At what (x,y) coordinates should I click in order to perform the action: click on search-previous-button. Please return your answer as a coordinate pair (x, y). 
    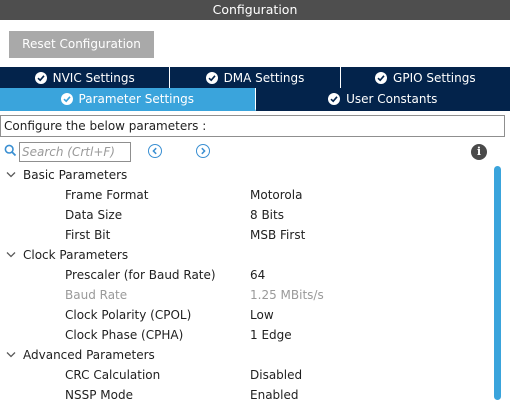
    Looking at the image, I should click on (155, 151).